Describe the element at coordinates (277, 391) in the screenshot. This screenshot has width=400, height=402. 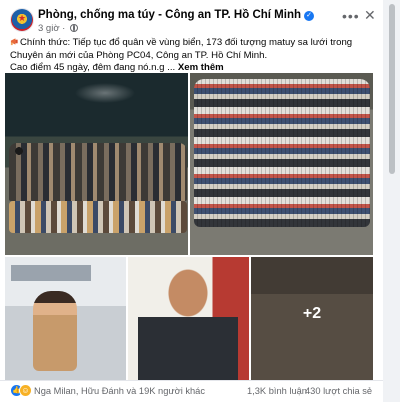
I see `comments-count: 1,3K bình luận` at that location.